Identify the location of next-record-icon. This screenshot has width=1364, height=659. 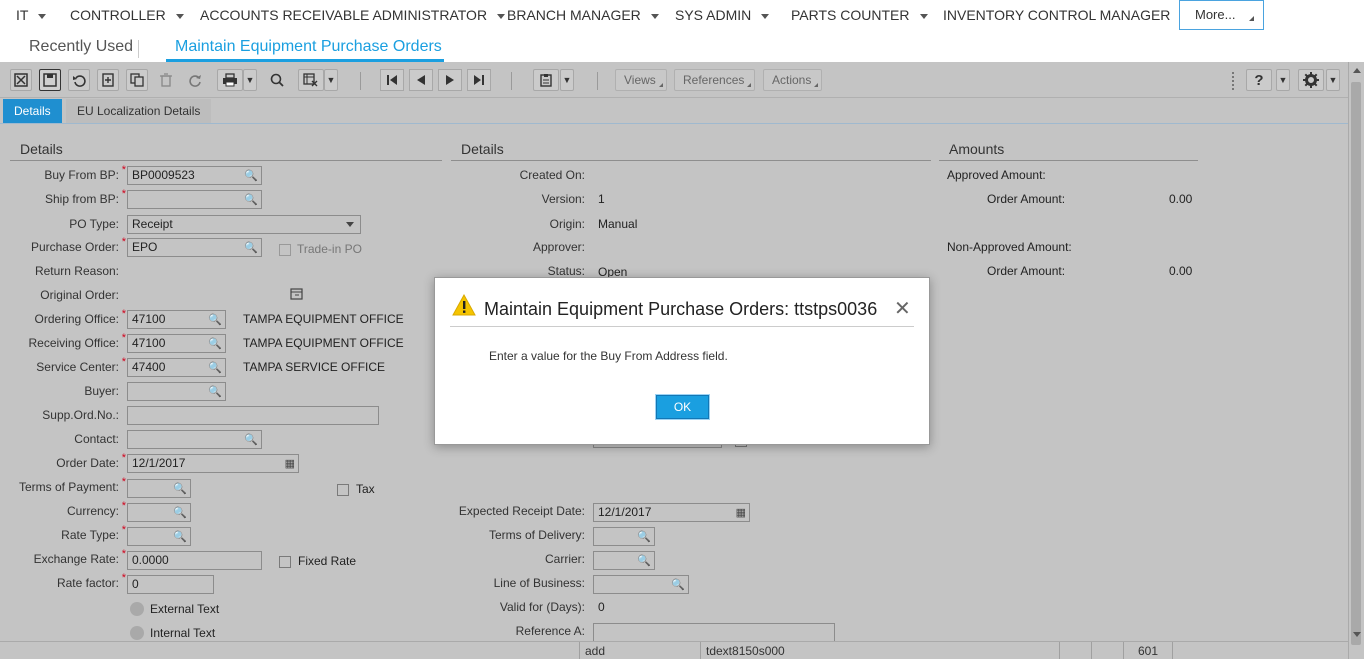
(450, 80).